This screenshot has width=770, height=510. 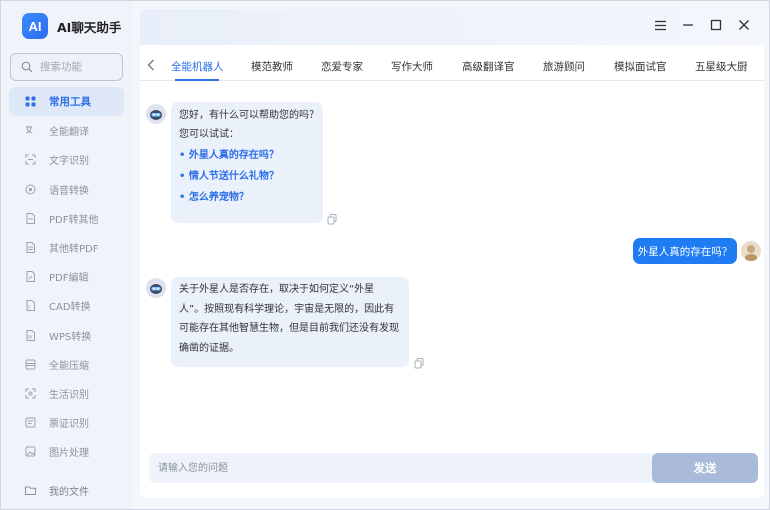 What do you see at coordinates (30, 451) in the screenshot?
I see `image-icon` at bounding box center [30, 451].